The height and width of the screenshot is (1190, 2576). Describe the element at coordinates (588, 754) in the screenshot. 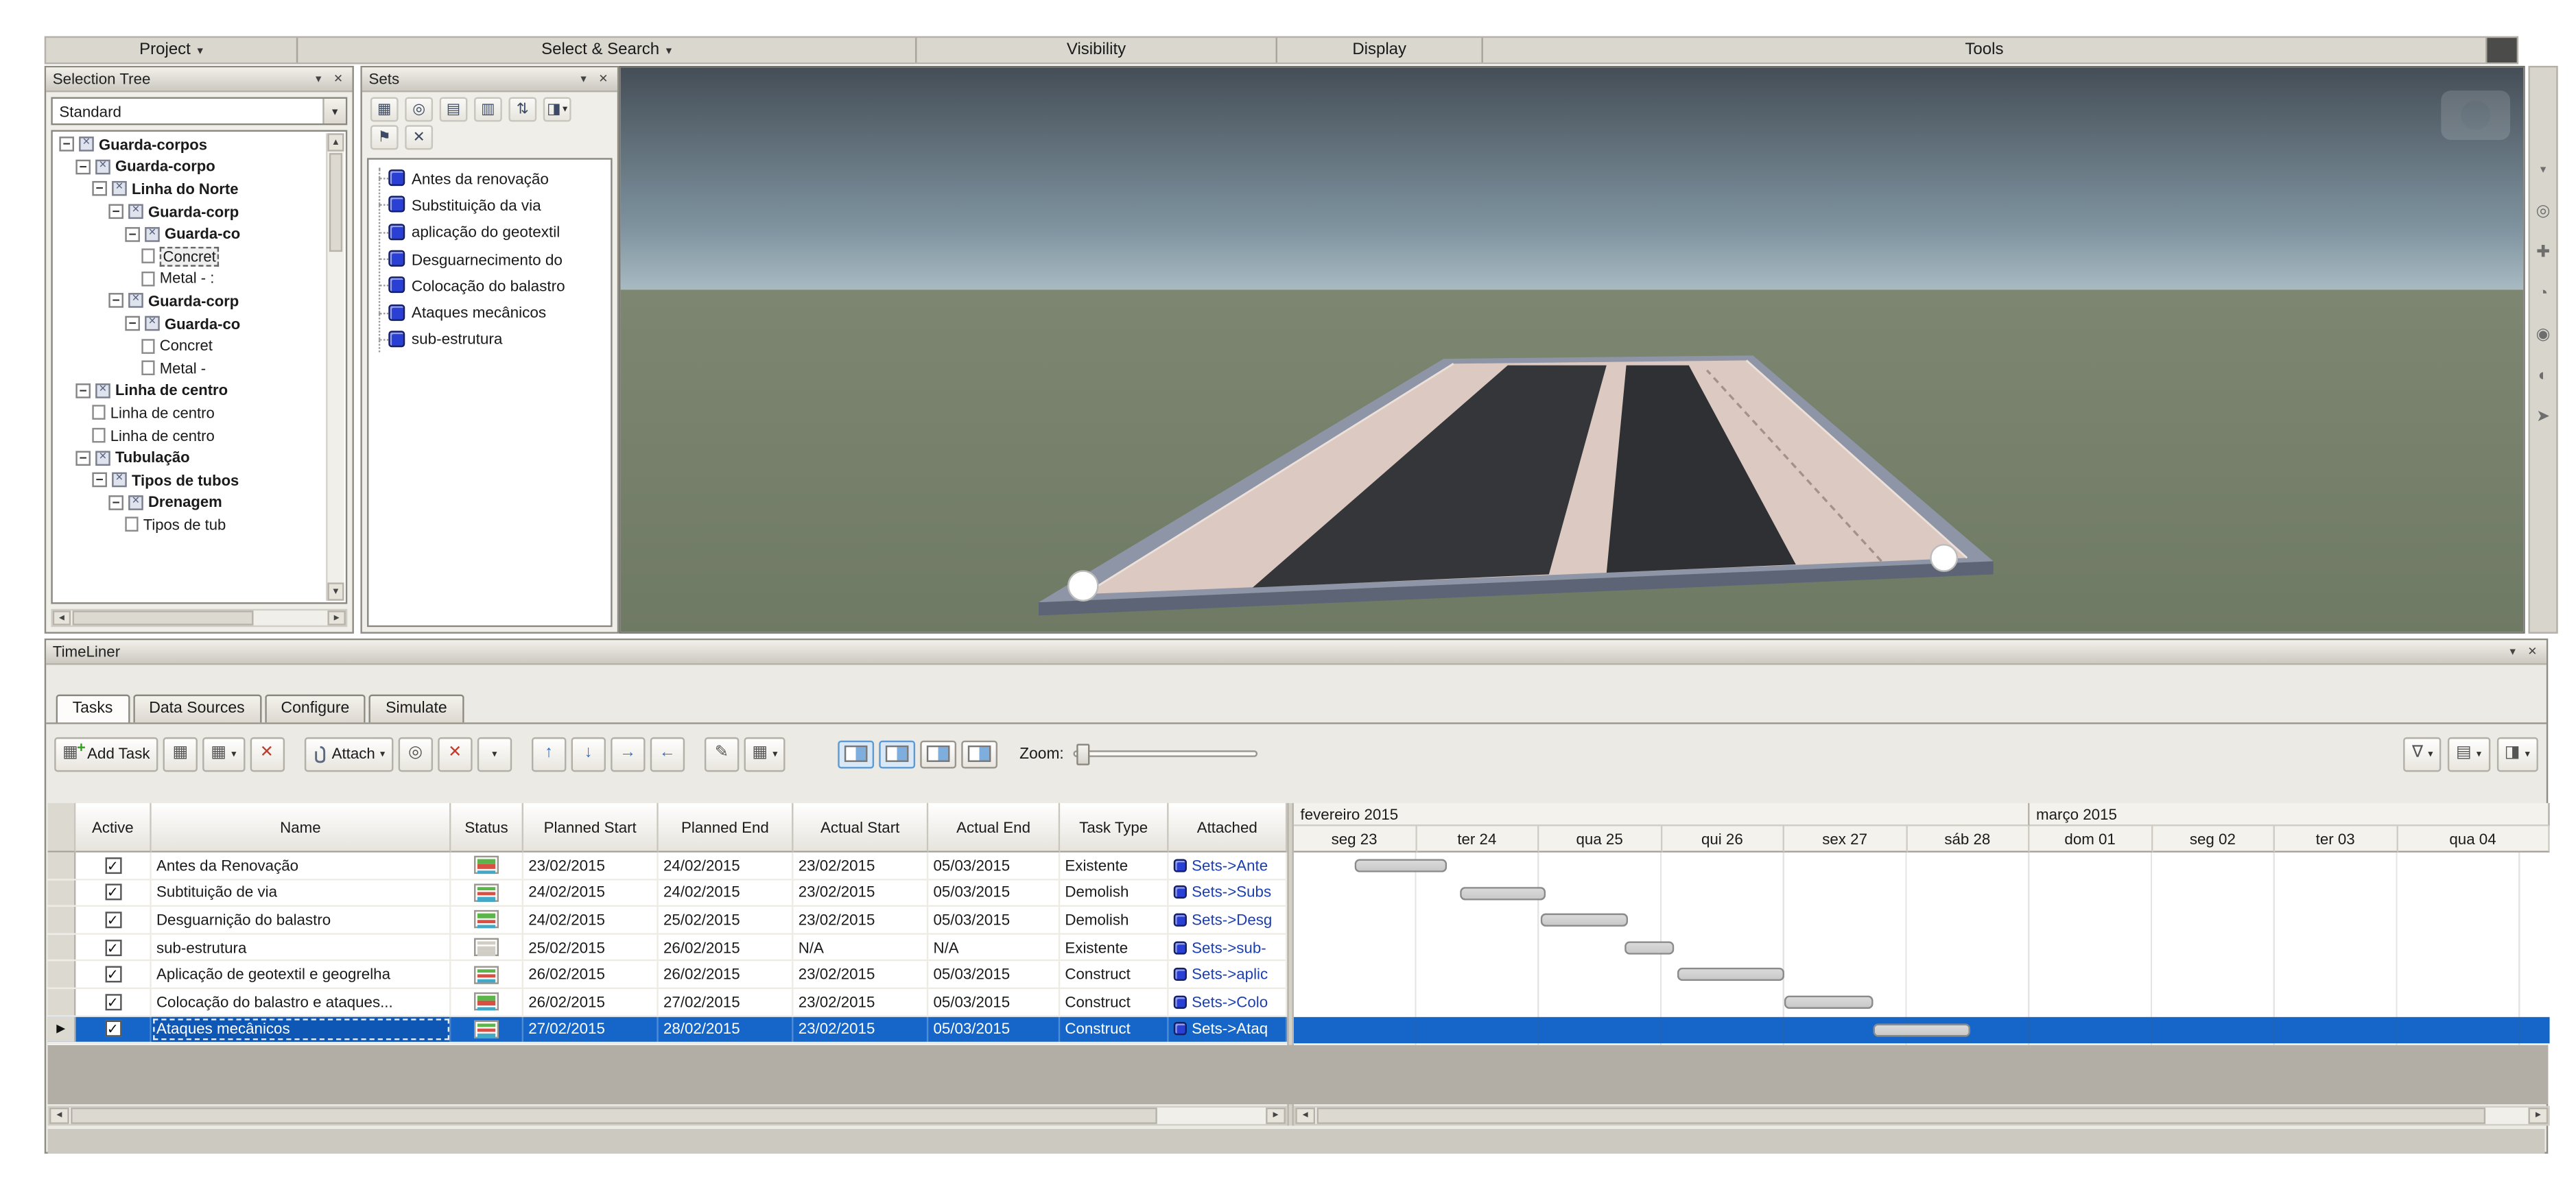

I see `move-down-button: ↓` at that location.